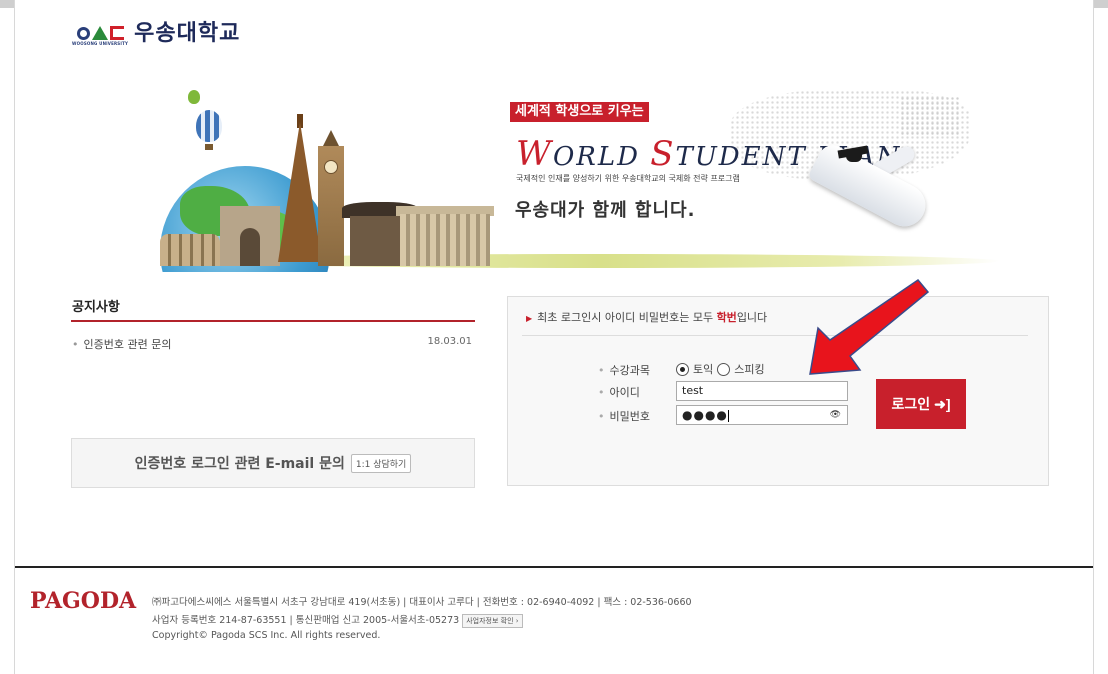 The image size is (1108, 674). I want to click on course-option-toeic-label: 토익, so click(703, 369).